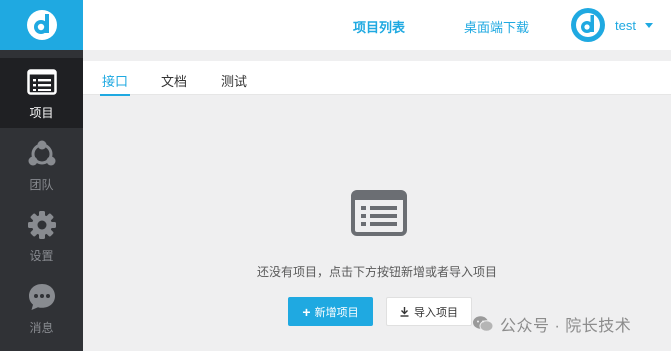  I want to click on sidebar-item-project: 项目, so click(41, 93).